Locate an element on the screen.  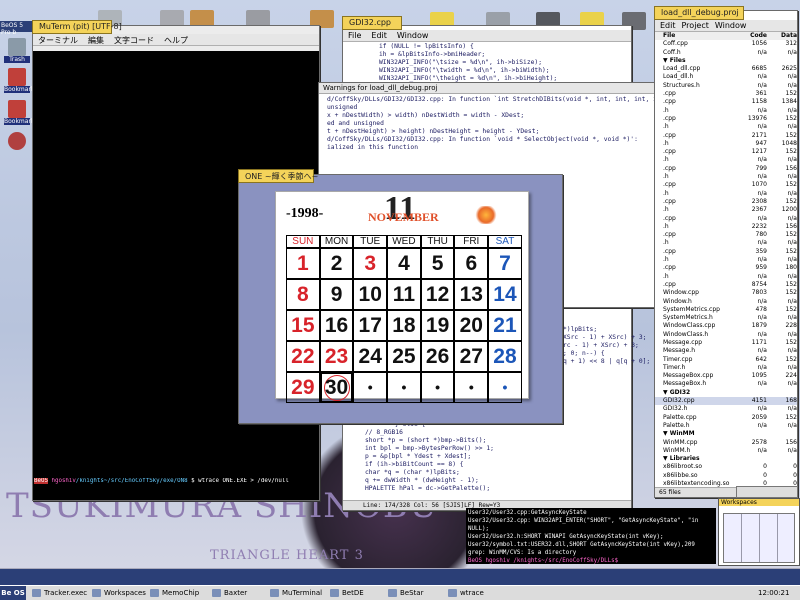
task-wtrace: wtrace is located at coordinates (465, 593).